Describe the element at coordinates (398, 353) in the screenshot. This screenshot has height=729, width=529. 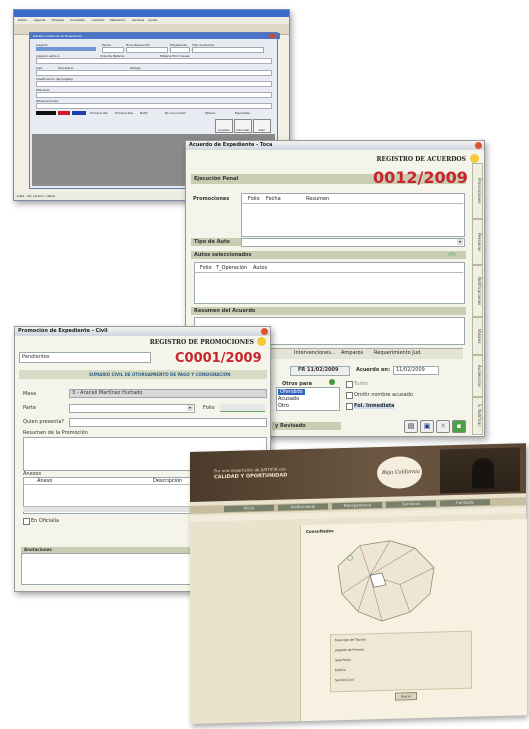
I see `tab-requerimiento: Requerimiento Jud.` at that location.